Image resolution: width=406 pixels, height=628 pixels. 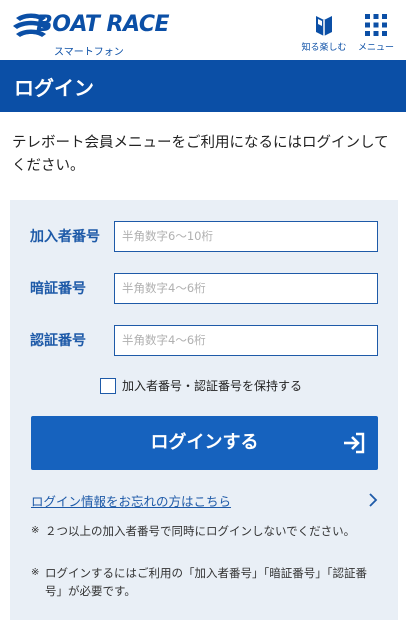 What do you see at coordinates (65, 237) in the screenshot?
I see `member-number-label: 加入者番号` at bounding box center [65, 237].